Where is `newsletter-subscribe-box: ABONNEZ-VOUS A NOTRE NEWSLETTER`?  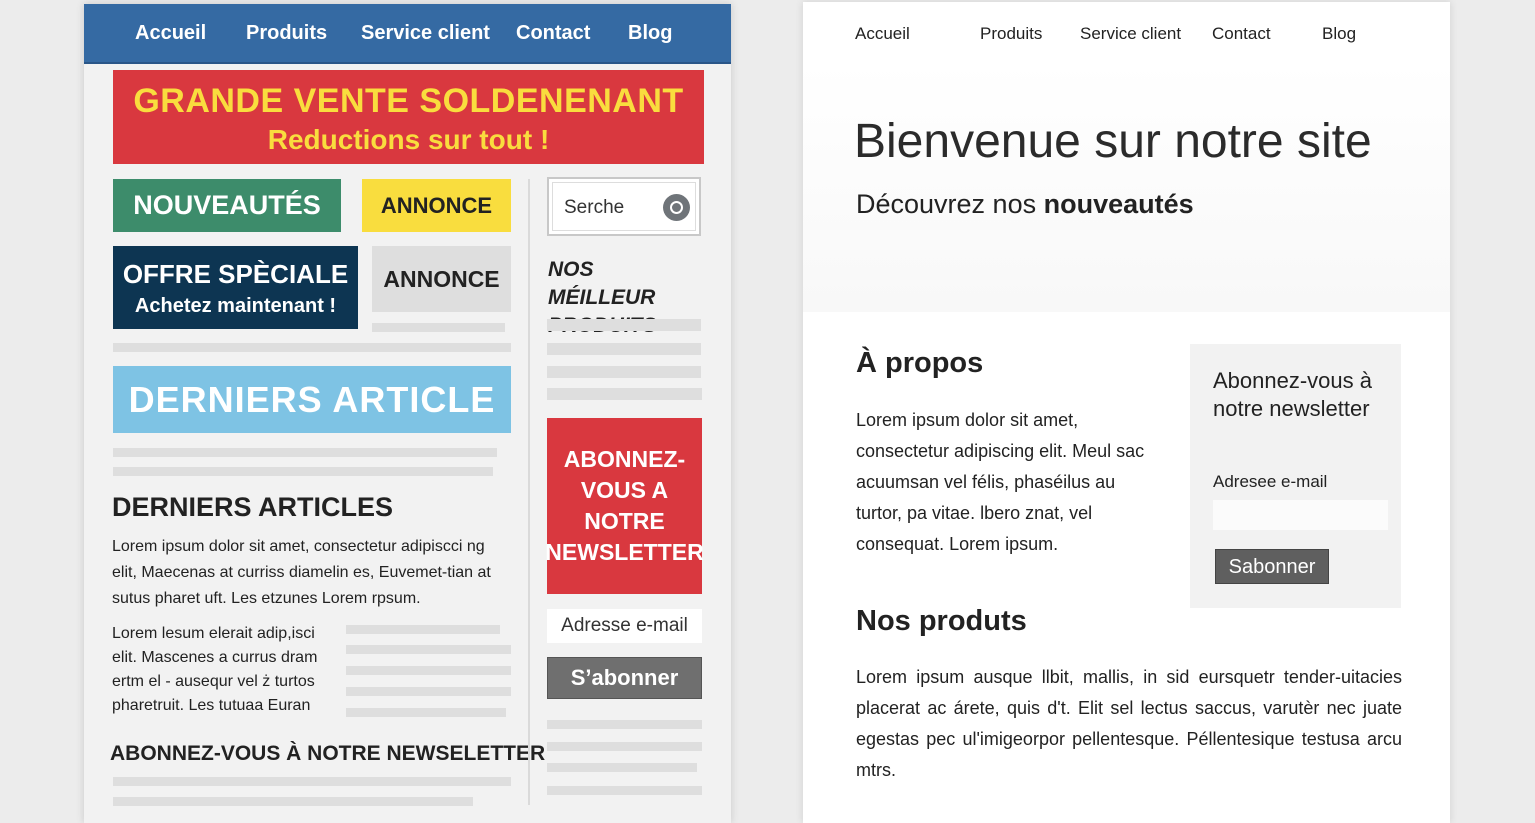
newsletter-subscribe-box: ABONNEZ-VOUS A NOTRE NEWSLETTER is located at coordinates (624, 506).